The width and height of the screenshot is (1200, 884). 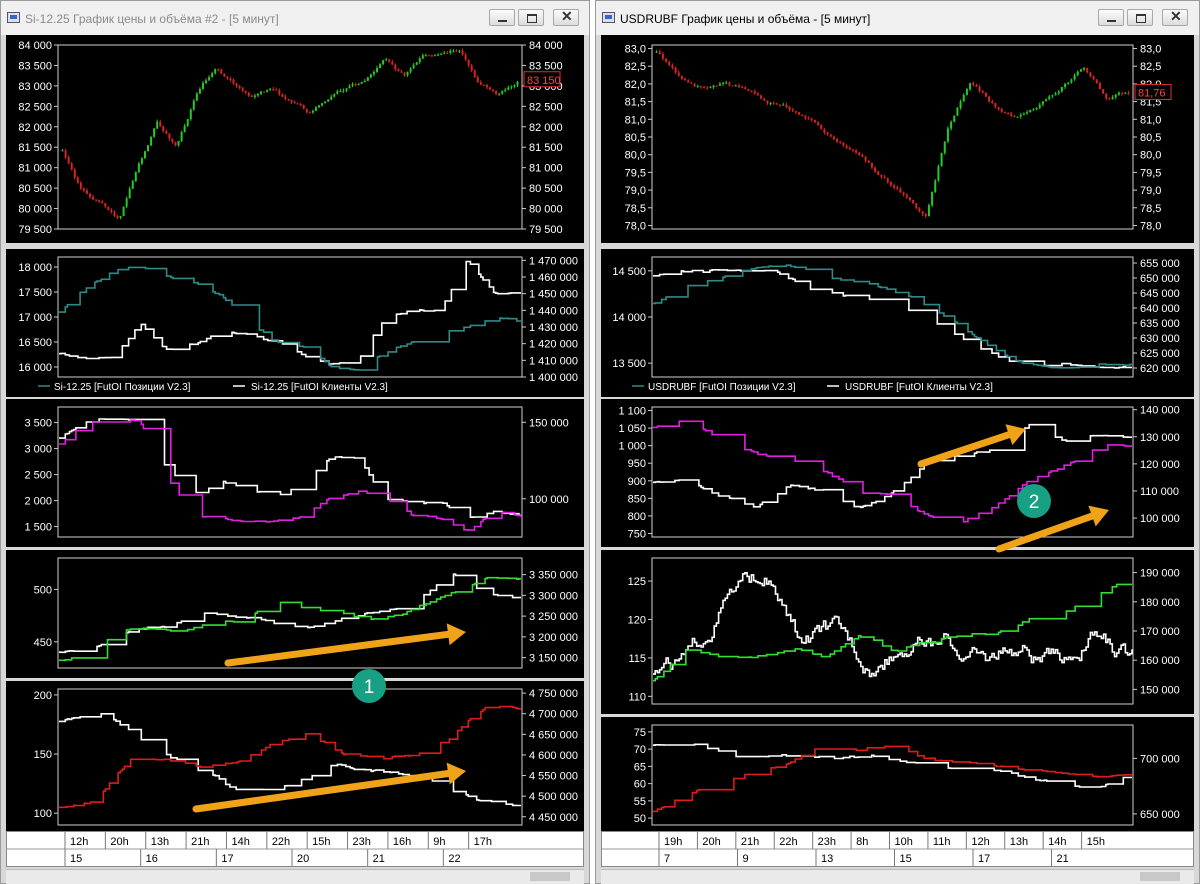 What do you see at coordinates (43, 814) in the screenshot?
I see `y-tick-label-left: 100` at bounding box center [43, 814].